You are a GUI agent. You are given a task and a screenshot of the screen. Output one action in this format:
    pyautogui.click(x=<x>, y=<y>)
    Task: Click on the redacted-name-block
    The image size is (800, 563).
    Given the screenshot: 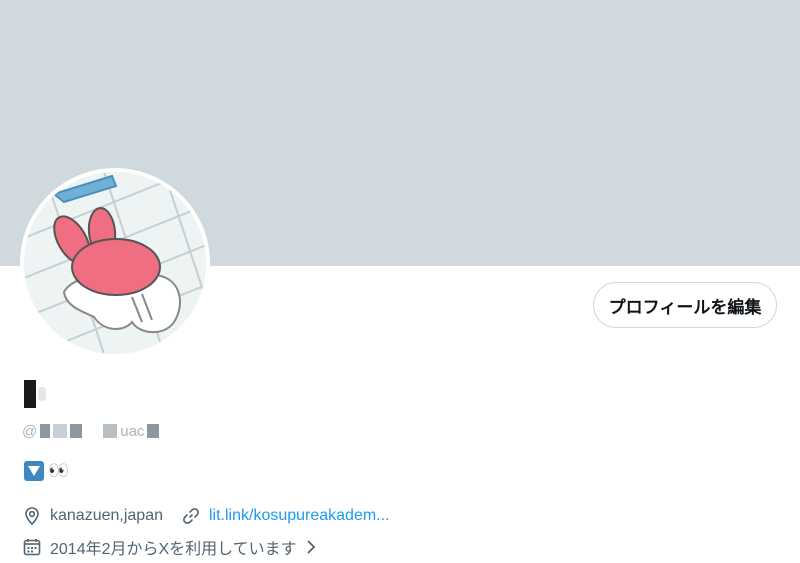 What is the action you would take?
    pyautogui.click(x=30, y=394)
    